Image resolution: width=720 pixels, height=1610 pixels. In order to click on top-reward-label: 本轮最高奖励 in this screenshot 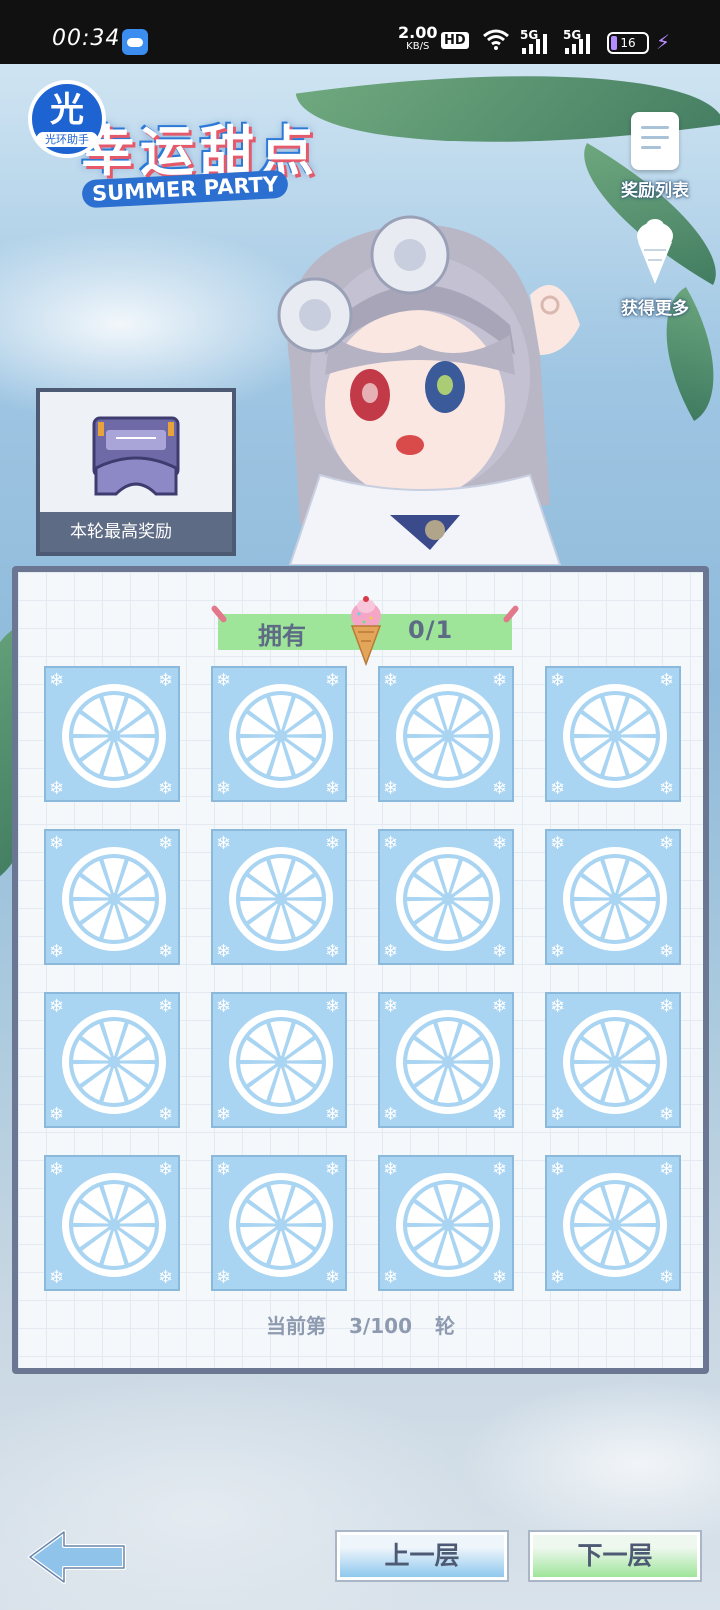, I will do `click(136, 532)`.